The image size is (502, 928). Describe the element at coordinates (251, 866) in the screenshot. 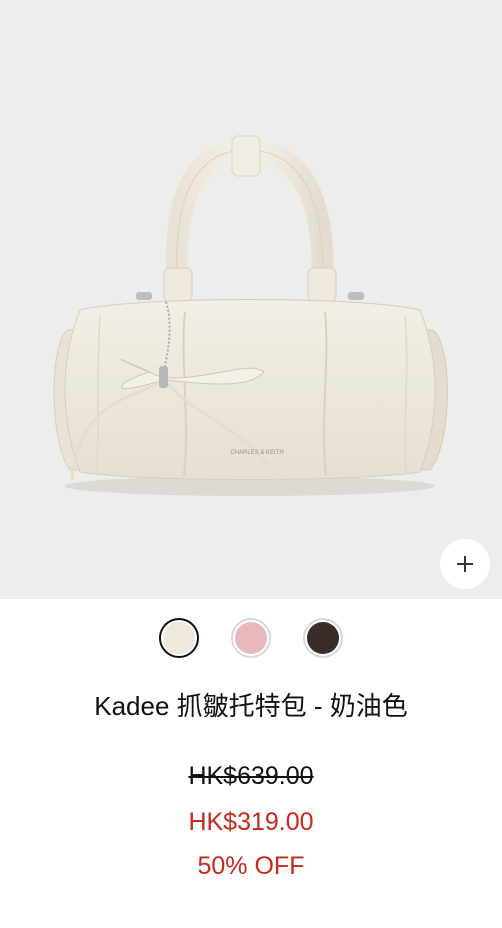

I see `discount-label: 50% OFF` at that location.